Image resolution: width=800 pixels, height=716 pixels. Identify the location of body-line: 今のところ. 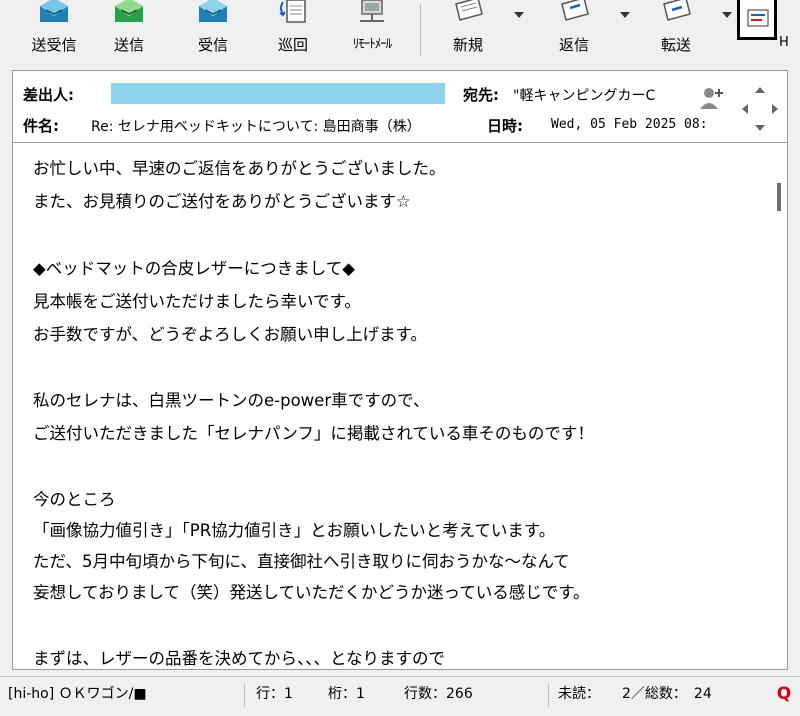
(74, 499).